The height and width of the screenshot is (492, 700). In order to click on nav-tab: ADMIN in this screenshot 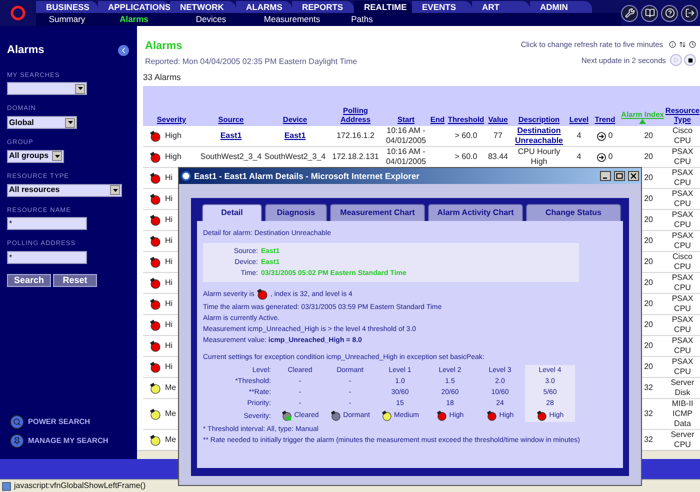, I will do `click(561, 7)`.